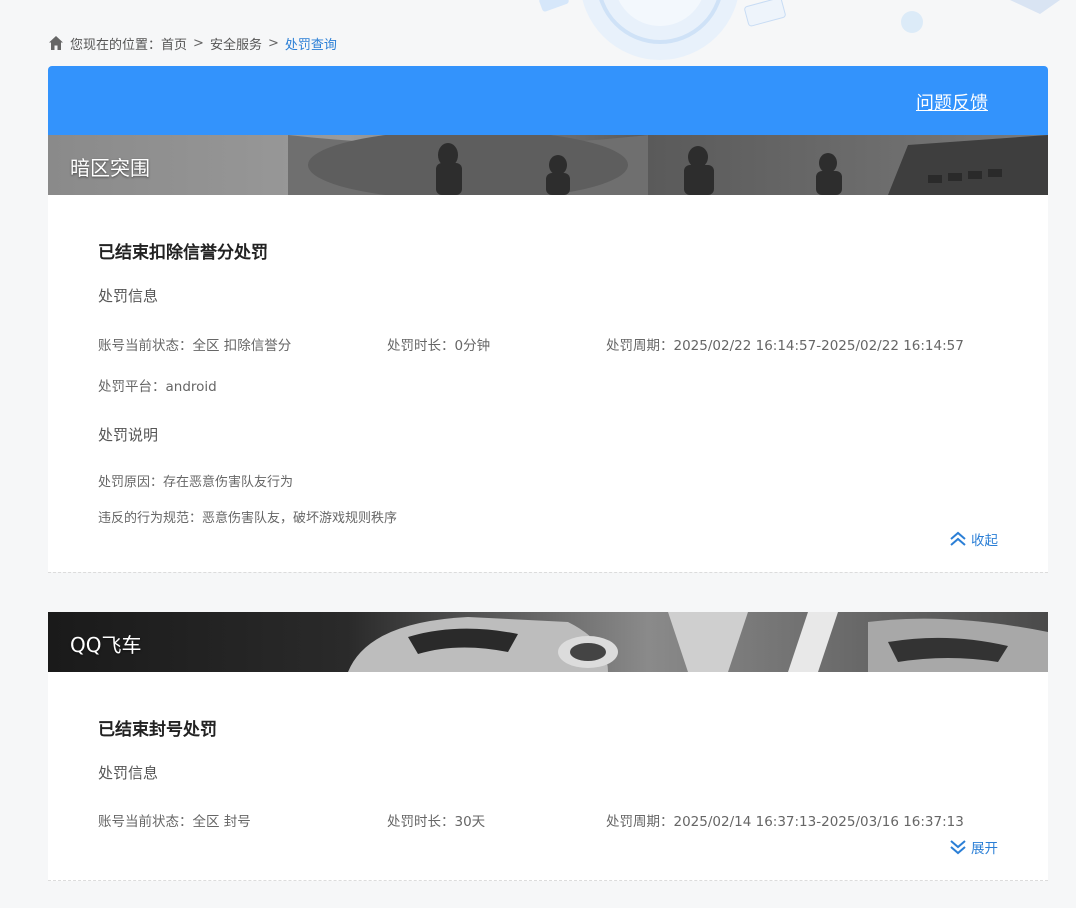  Describe the element at coordinates (183, 253) in the screenshot. I see `penalty-title: 已结束扣除信誉分处罚` at that location.